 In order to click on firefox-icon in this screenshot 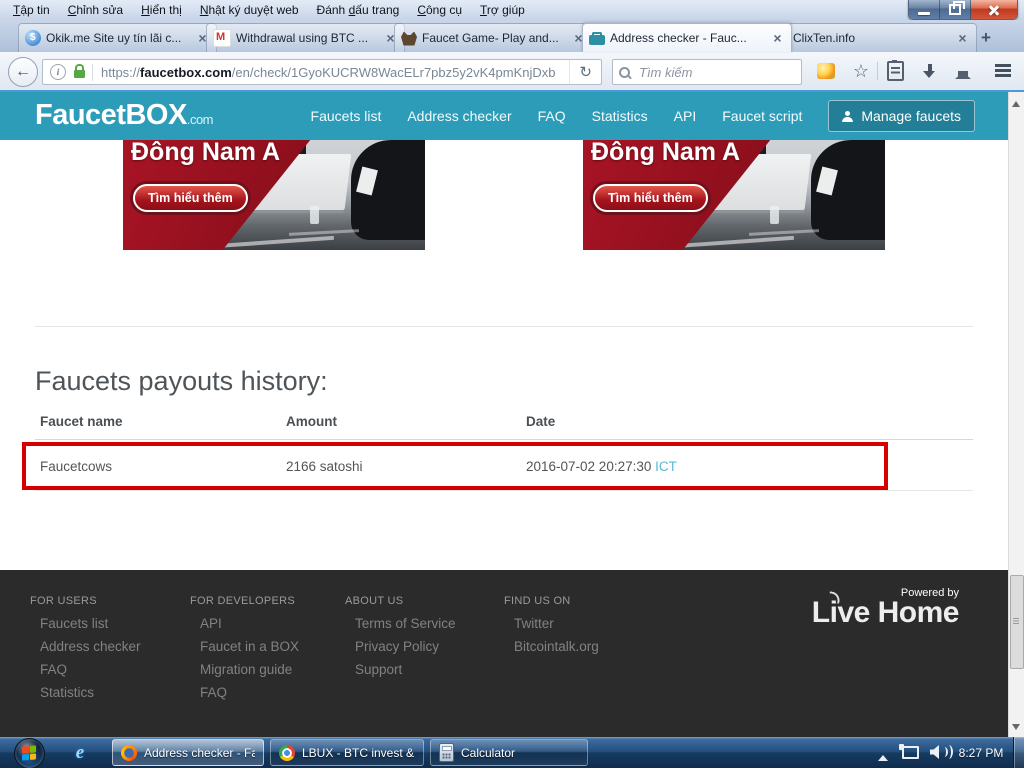, I will do `click(129, 752)`.